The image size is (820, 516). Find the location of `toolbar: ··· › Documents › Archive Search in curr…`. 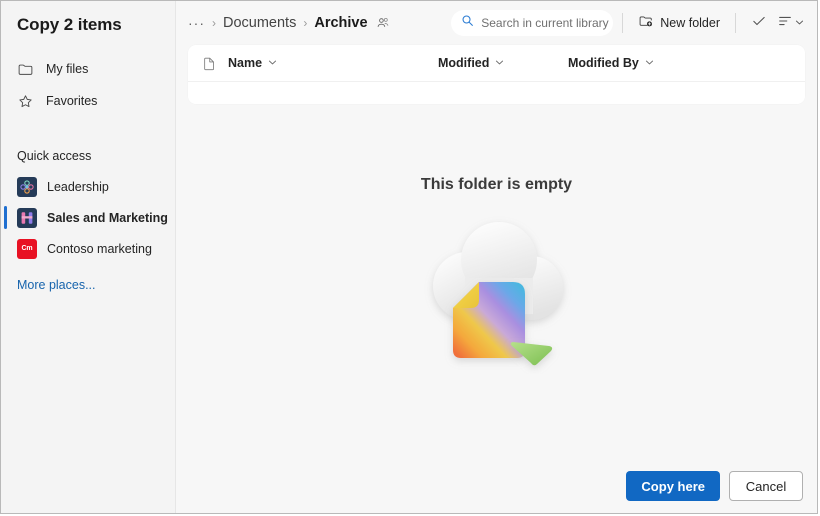

toolbar: ··· › Documents › Archive Search in curr… is located at coordinates (496, 23).